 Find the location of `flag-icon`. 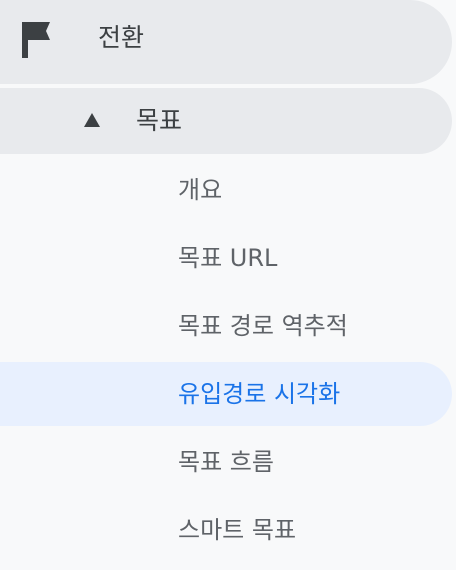

flag-icon is located at coordinates (36, 40).